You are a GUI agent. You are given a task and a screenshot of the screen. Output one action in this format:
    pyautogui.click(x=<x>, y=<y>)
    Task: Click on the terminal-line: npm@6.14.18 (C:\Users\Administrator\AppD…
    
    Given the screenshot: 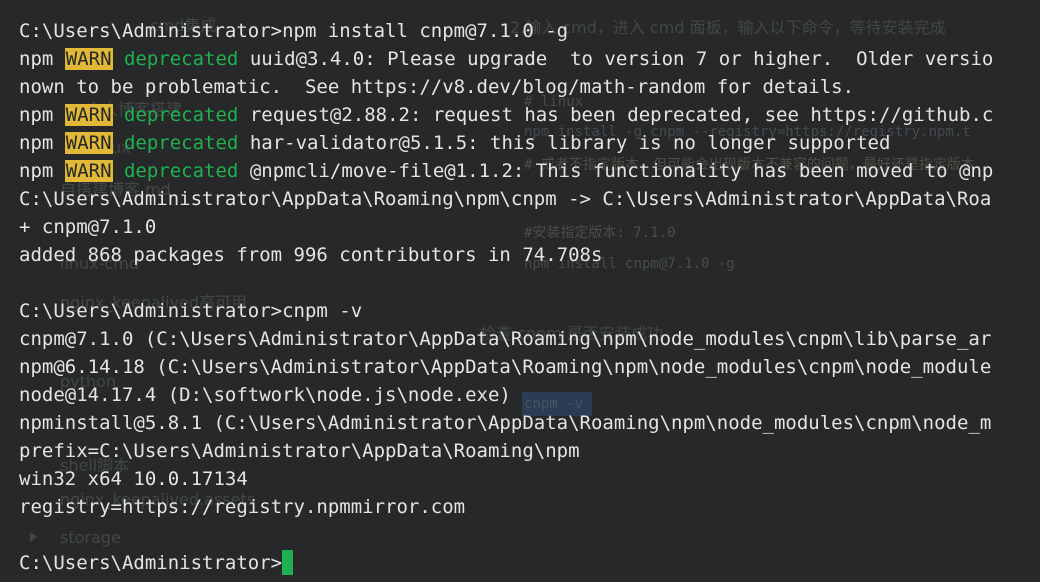 What is the action you would take?
    pyautogui.click(x=505, y=367)
    